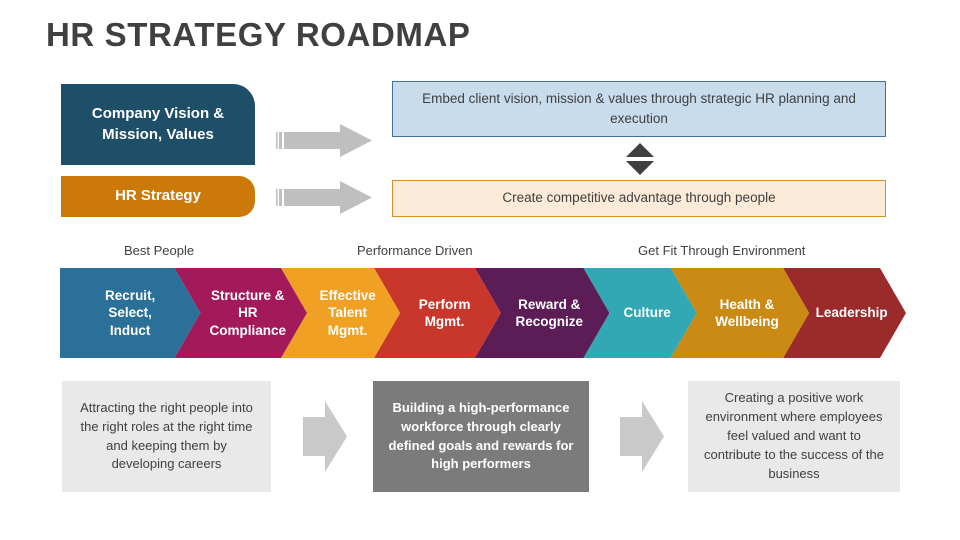 Image resolution: width=960 pixels, height=540 pixels. What do you see at coordinates (747, 312) in the screenshot?
I see `chevron-step-label: Health & Wellbeing` at bounding box center [747, 312].